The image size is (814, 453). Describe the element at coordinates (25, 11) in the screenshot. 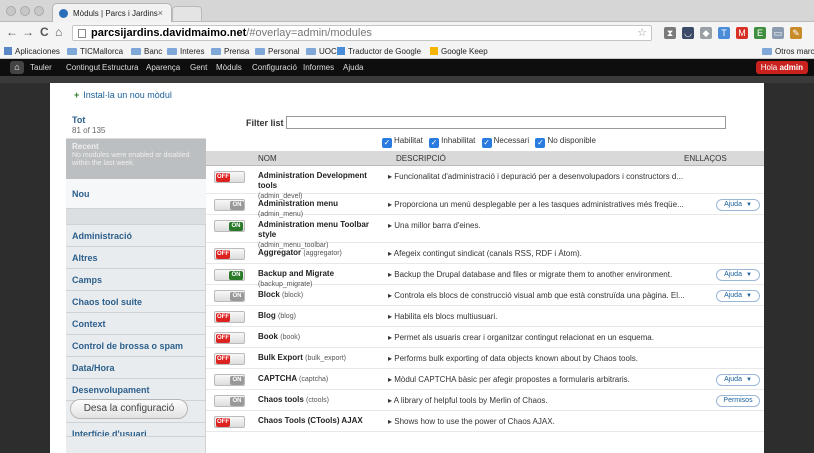

I see `minimize-window-dot` at that location.